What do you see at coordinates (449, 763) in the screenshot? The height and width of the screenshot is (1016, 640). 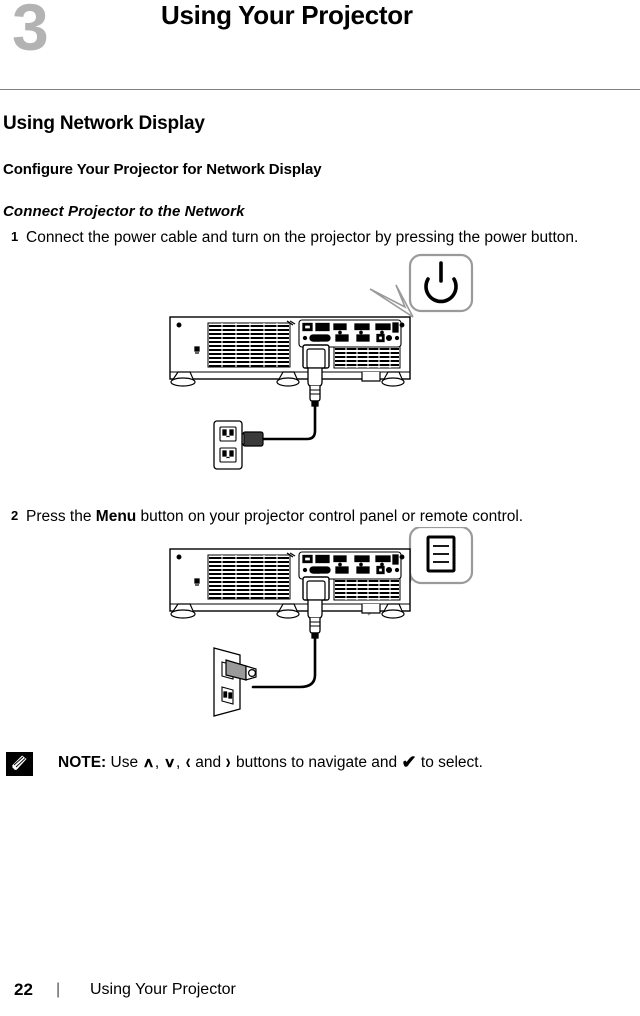 I see `note-text-4: to select.` at bounding box center [449, 763].